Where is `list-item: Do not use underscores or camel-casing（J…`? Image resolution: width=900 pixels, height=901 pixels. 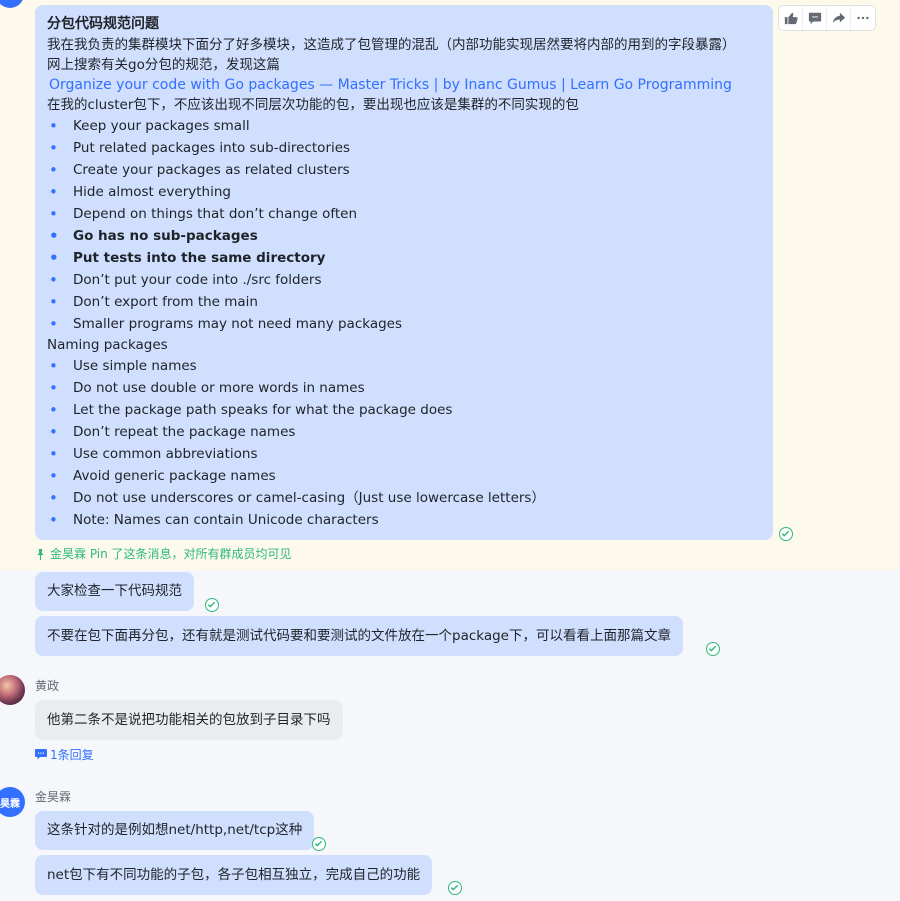 list-item: Do not use underscores or camel-casing（J… is located at coordinates (404, 498).